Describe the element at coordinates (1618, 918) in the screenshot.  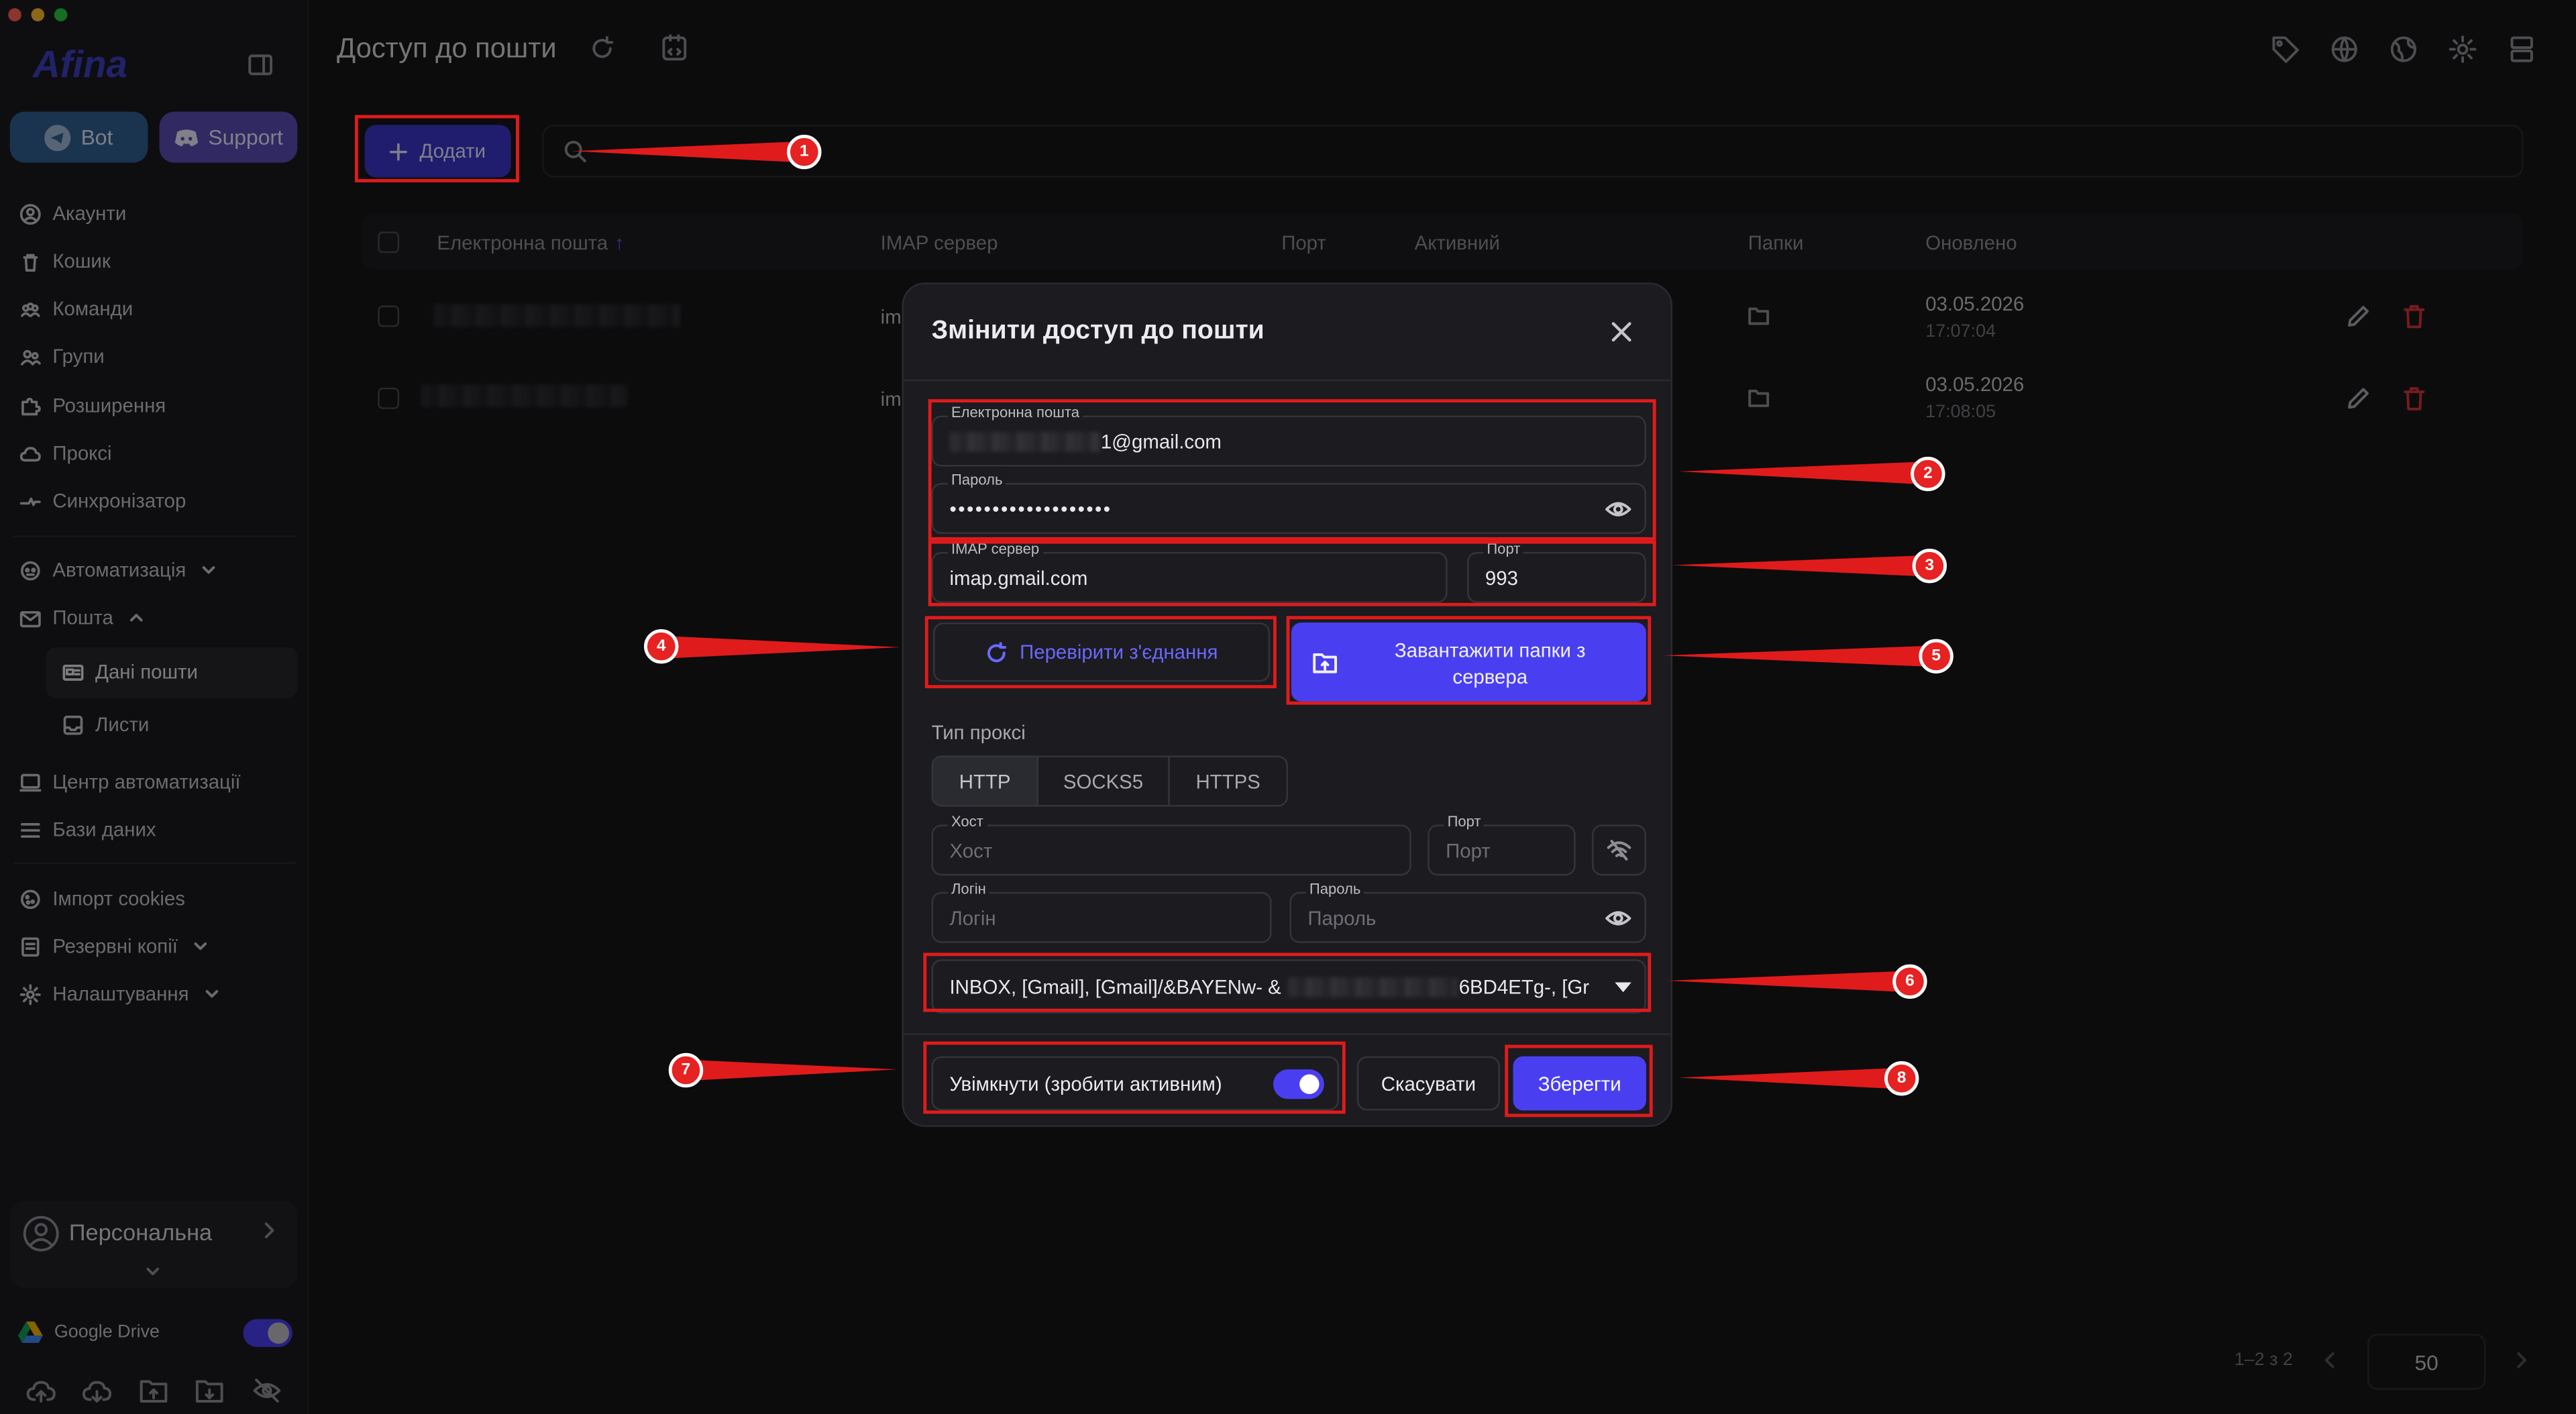
I see `eye-icon` at that location.